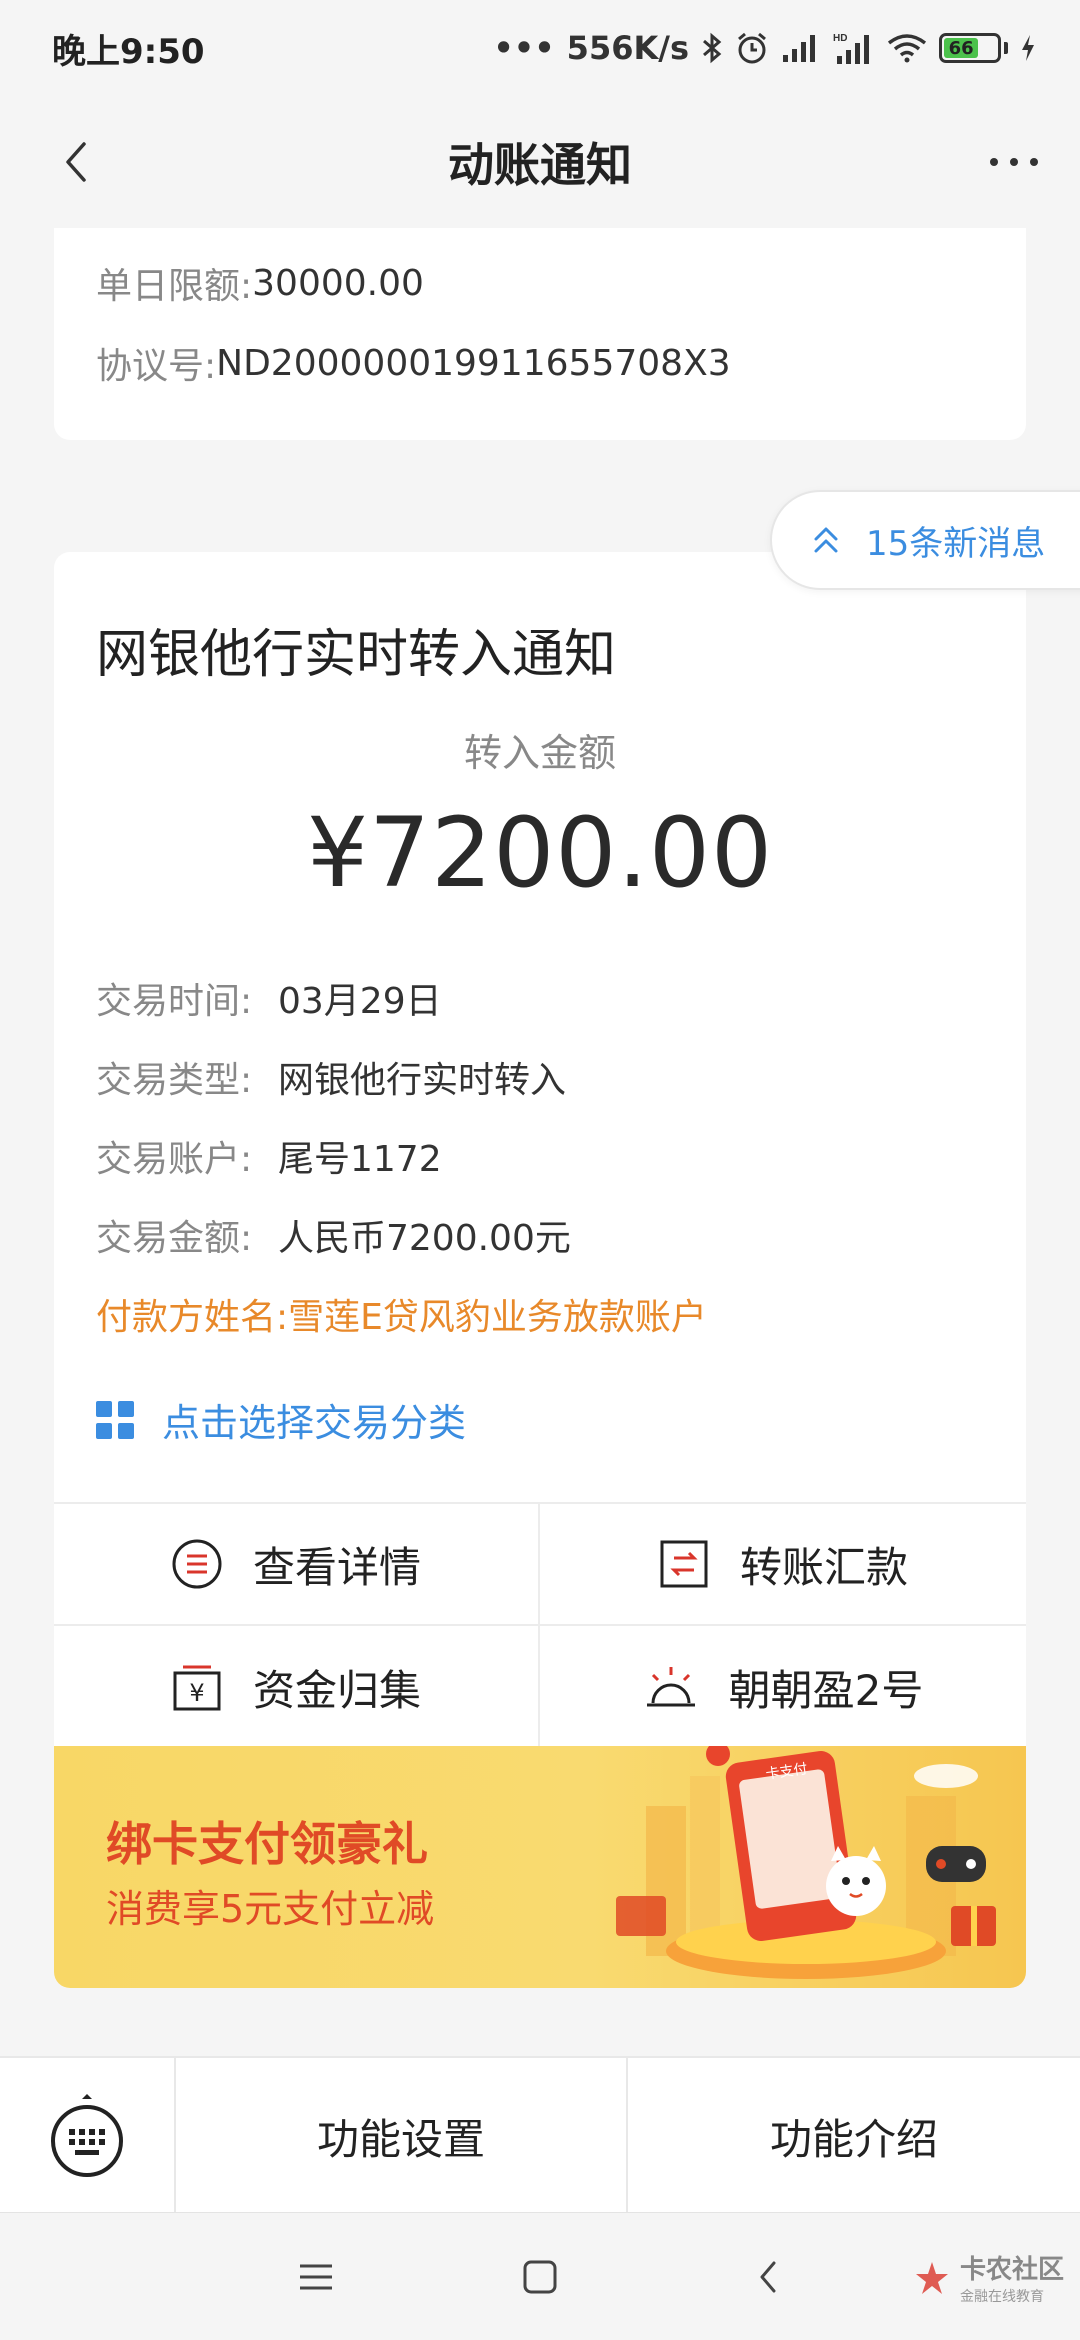 The height and width of the screenshot is (2340, 1080). I want to click on watermark-tagline: 金融在线教育, so click(1001, 2297).